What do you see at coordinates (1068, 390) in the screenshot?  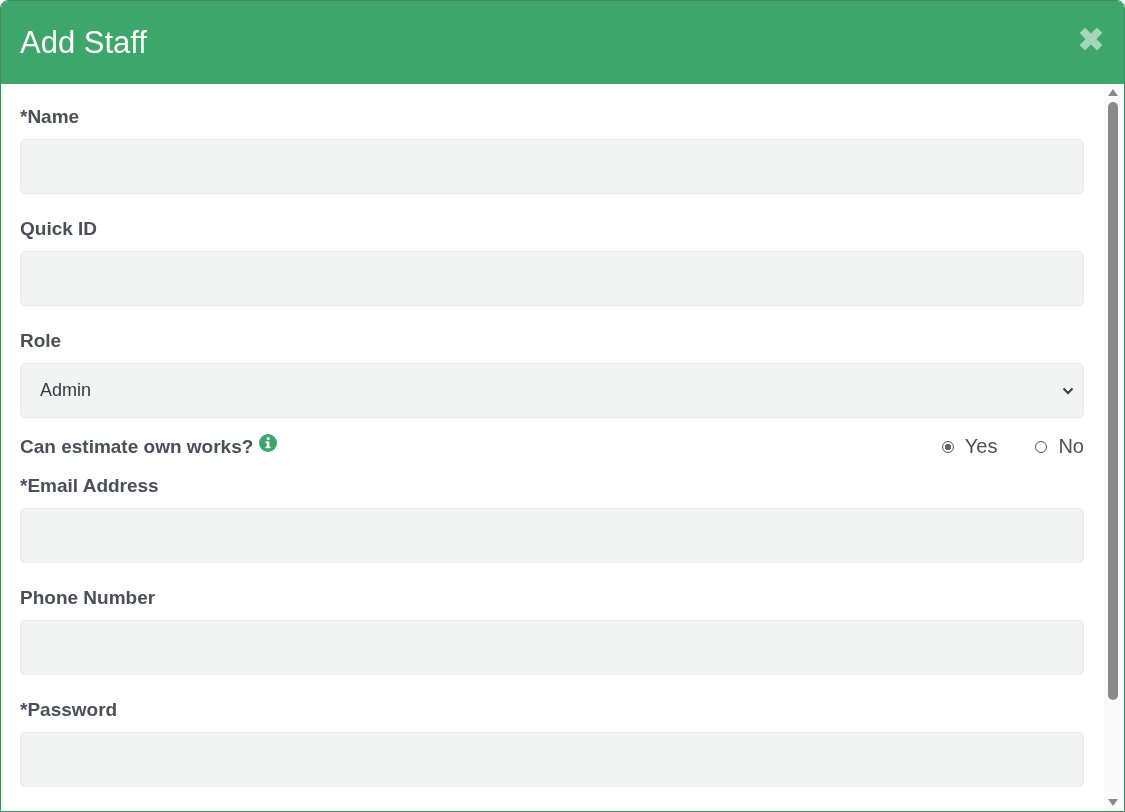 I see `chevron-down-icon` at bounding box center [1068, 390].